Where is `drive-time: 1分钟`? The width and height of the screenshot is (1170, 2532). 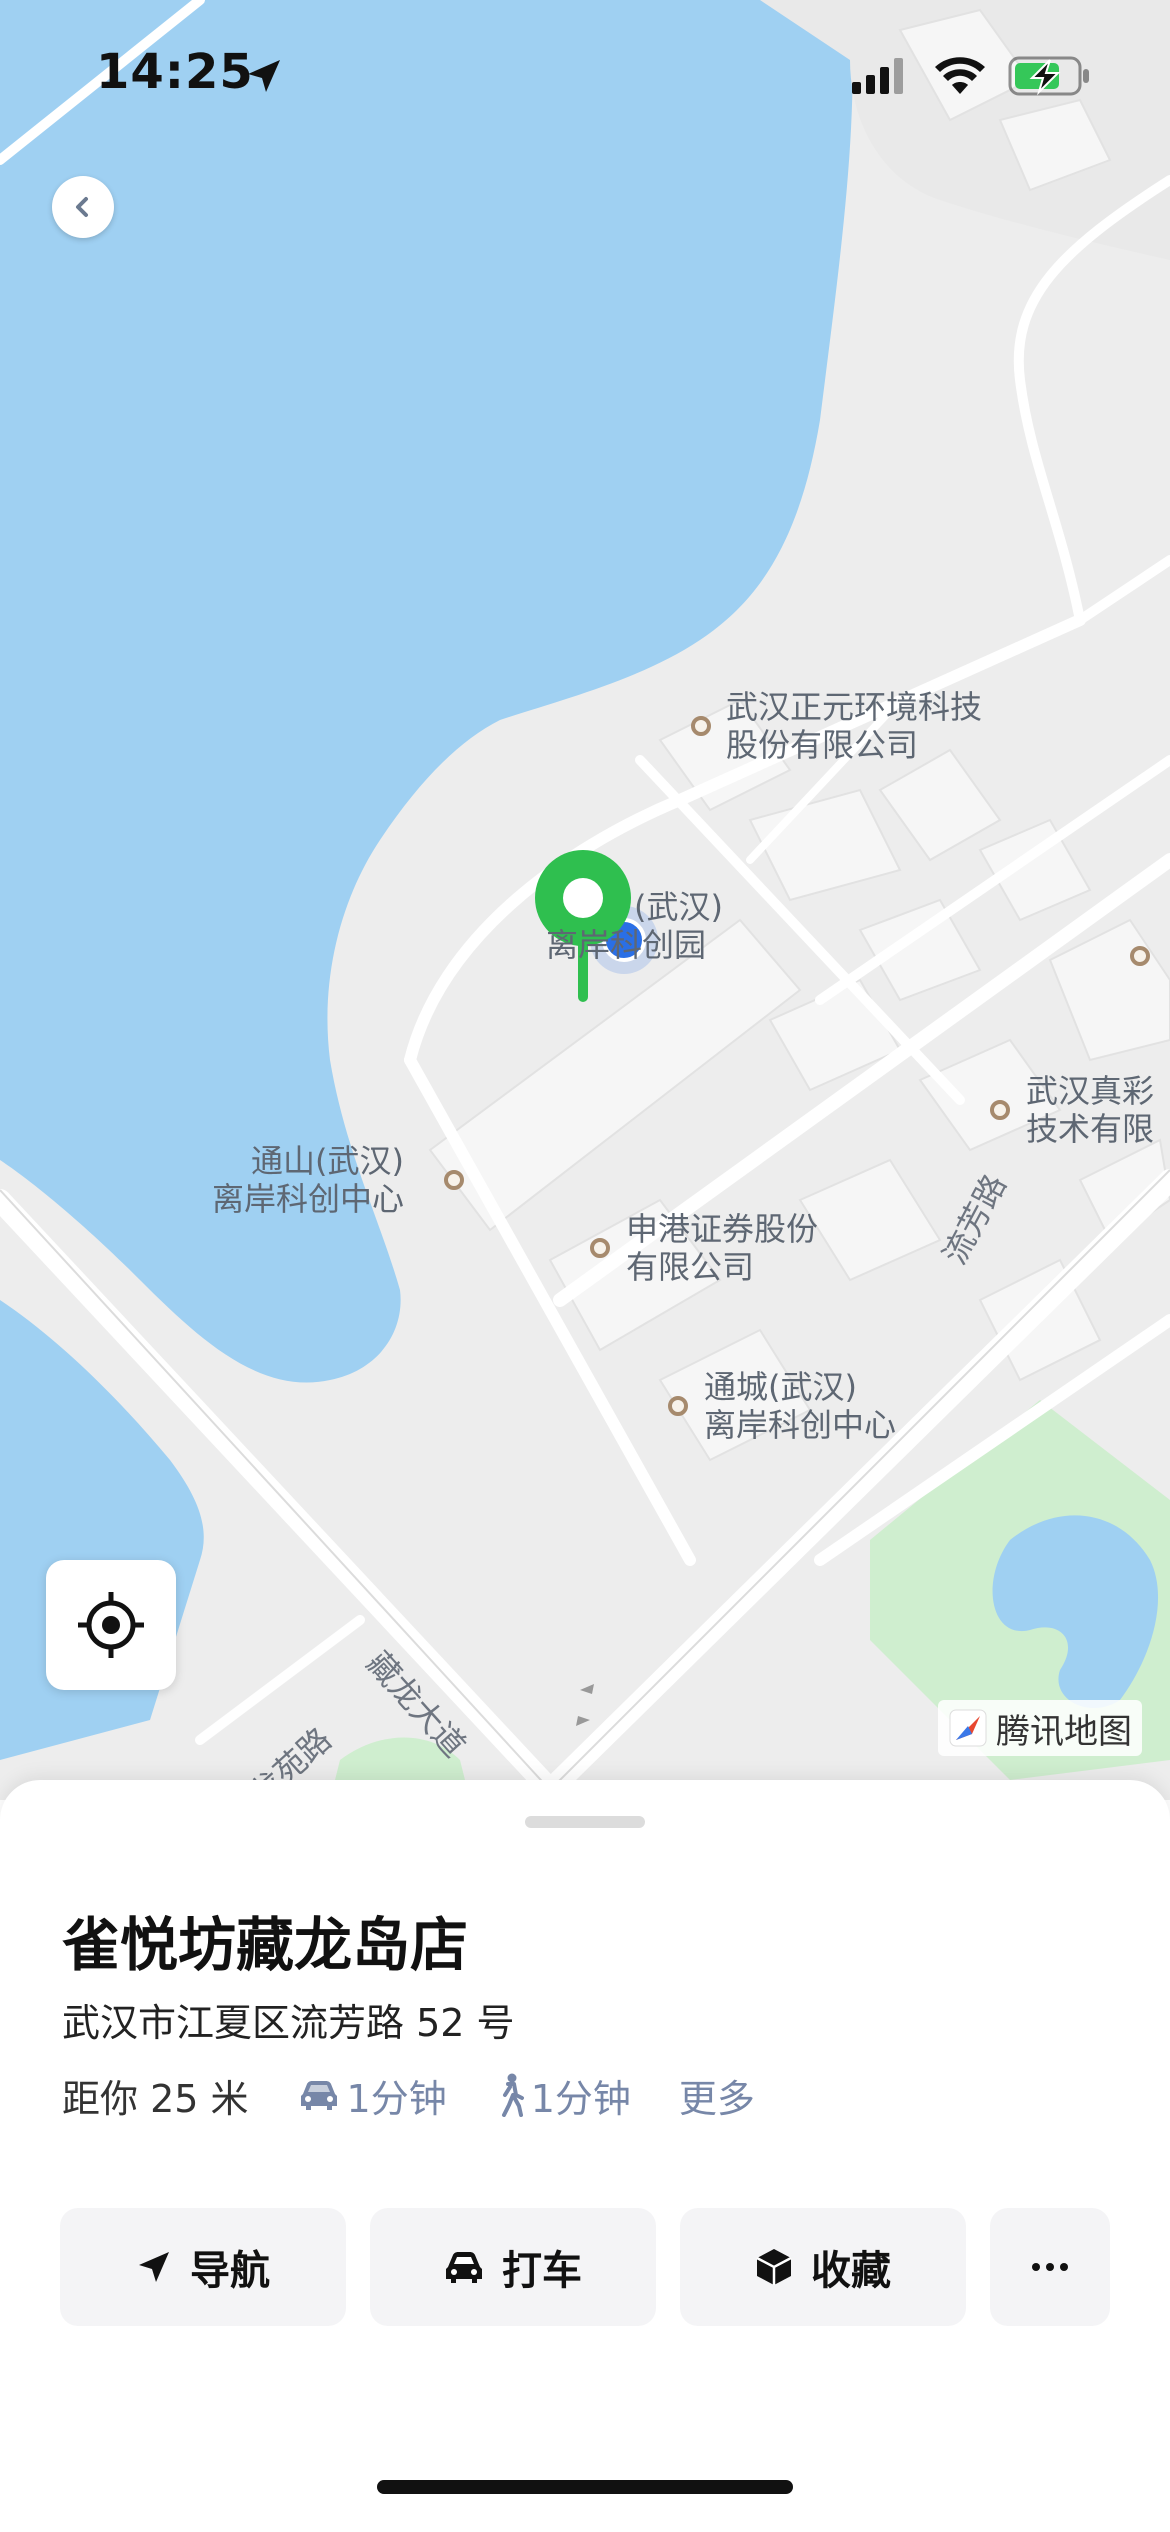
drive-time: 1分钟 is located at coordinates (372, 2095).